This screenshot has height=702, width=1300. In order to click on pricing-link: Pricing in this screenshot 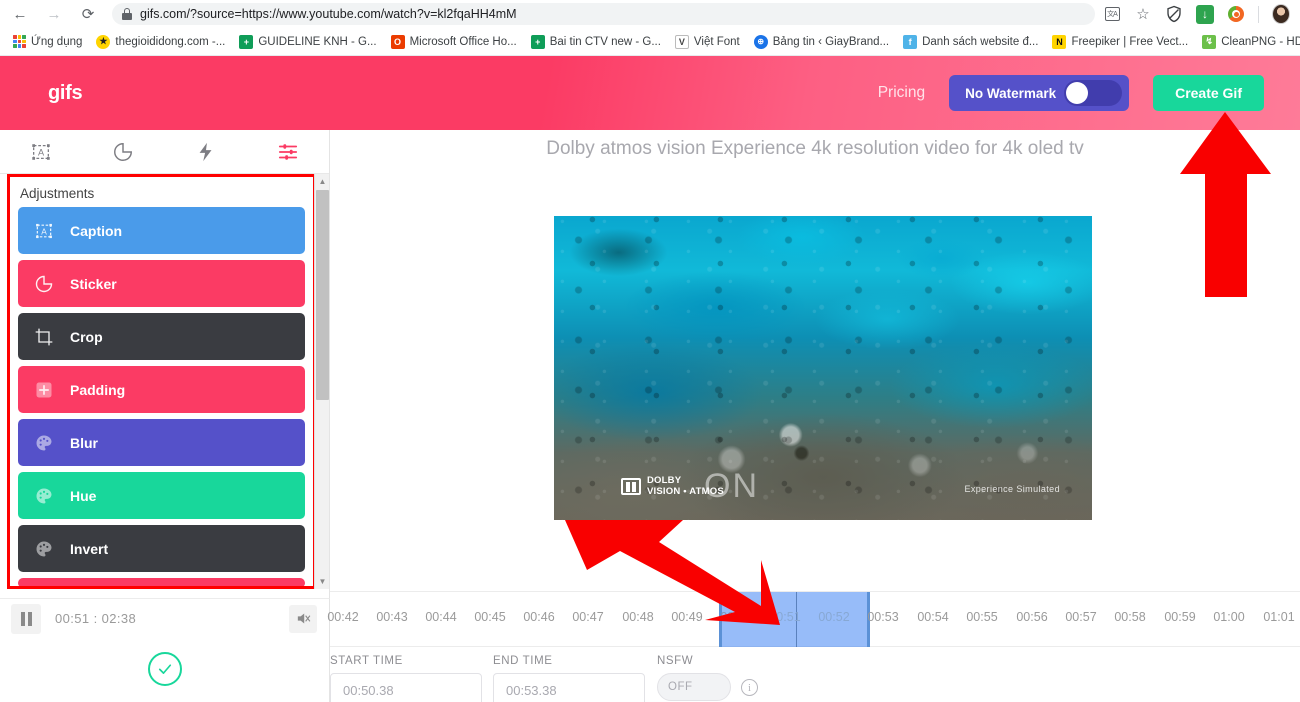, I will do `click(901, 93)`.